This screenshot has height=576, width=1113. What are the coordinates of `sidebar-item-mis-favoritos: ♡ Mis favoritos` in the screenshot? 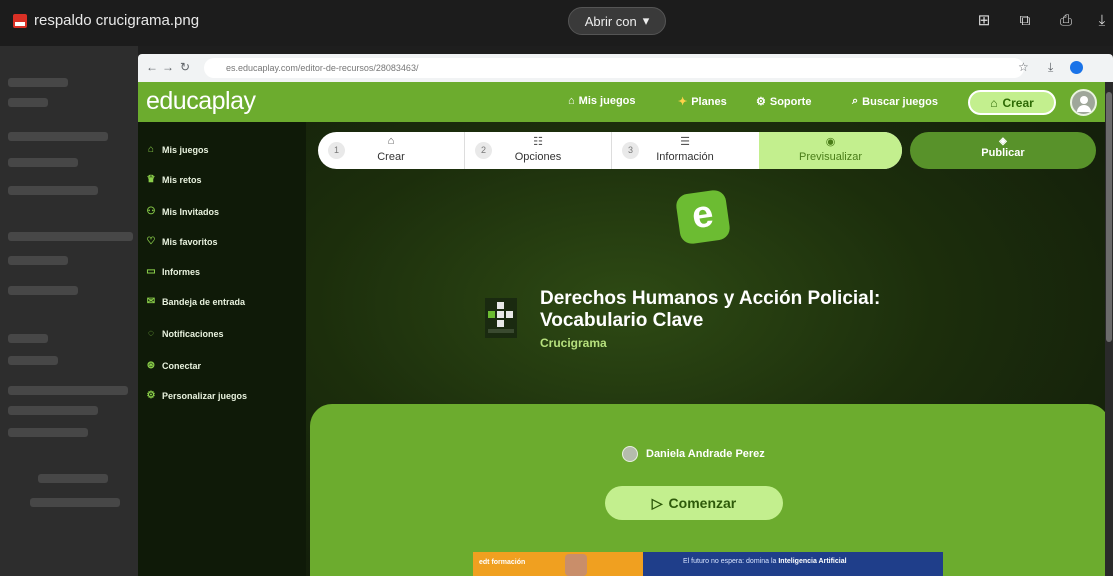 It's located at (182, 241).